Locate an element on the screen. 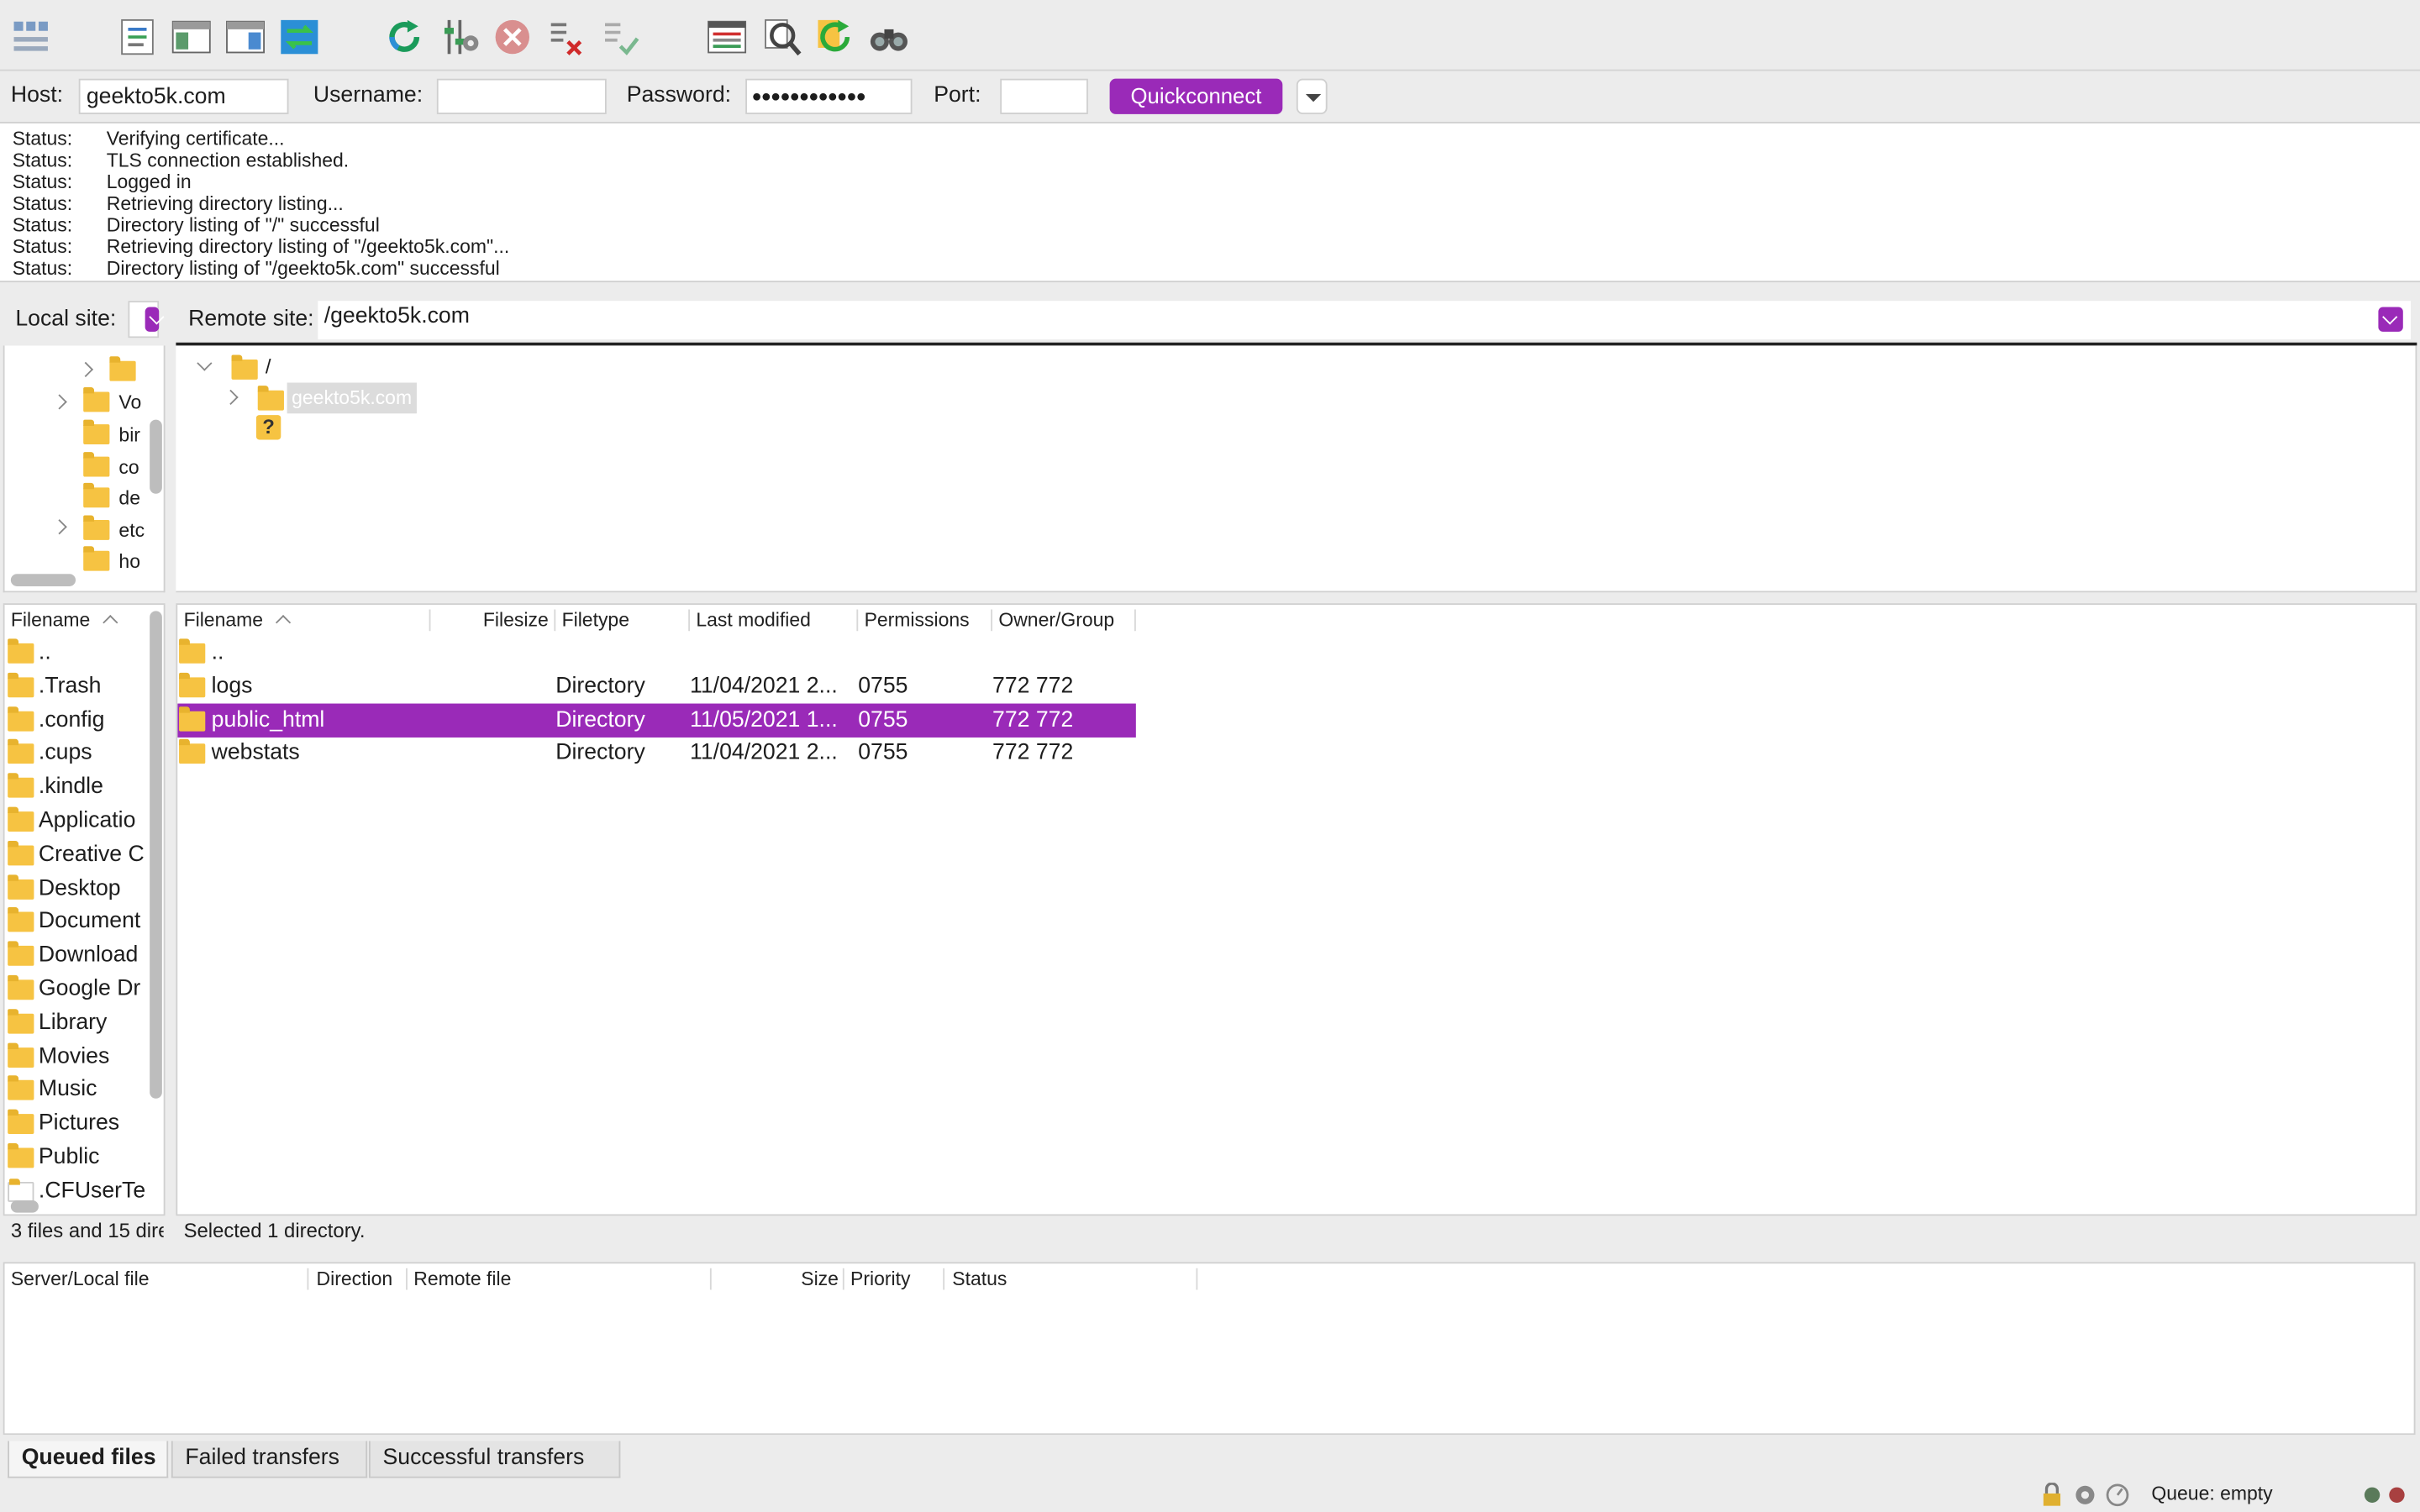  tree-item: ho is located at coordinates (129, 566).